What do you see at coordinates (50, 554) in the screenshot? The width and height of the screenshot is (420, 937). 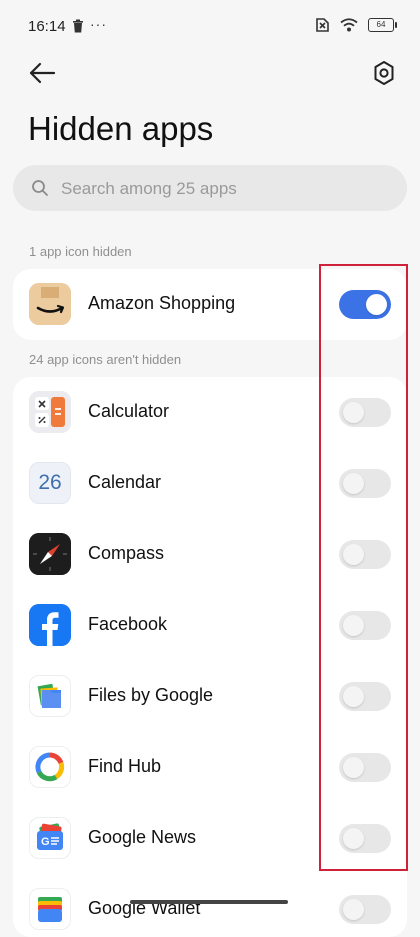 I see `compass-icon` at bounding box center [50, 554].